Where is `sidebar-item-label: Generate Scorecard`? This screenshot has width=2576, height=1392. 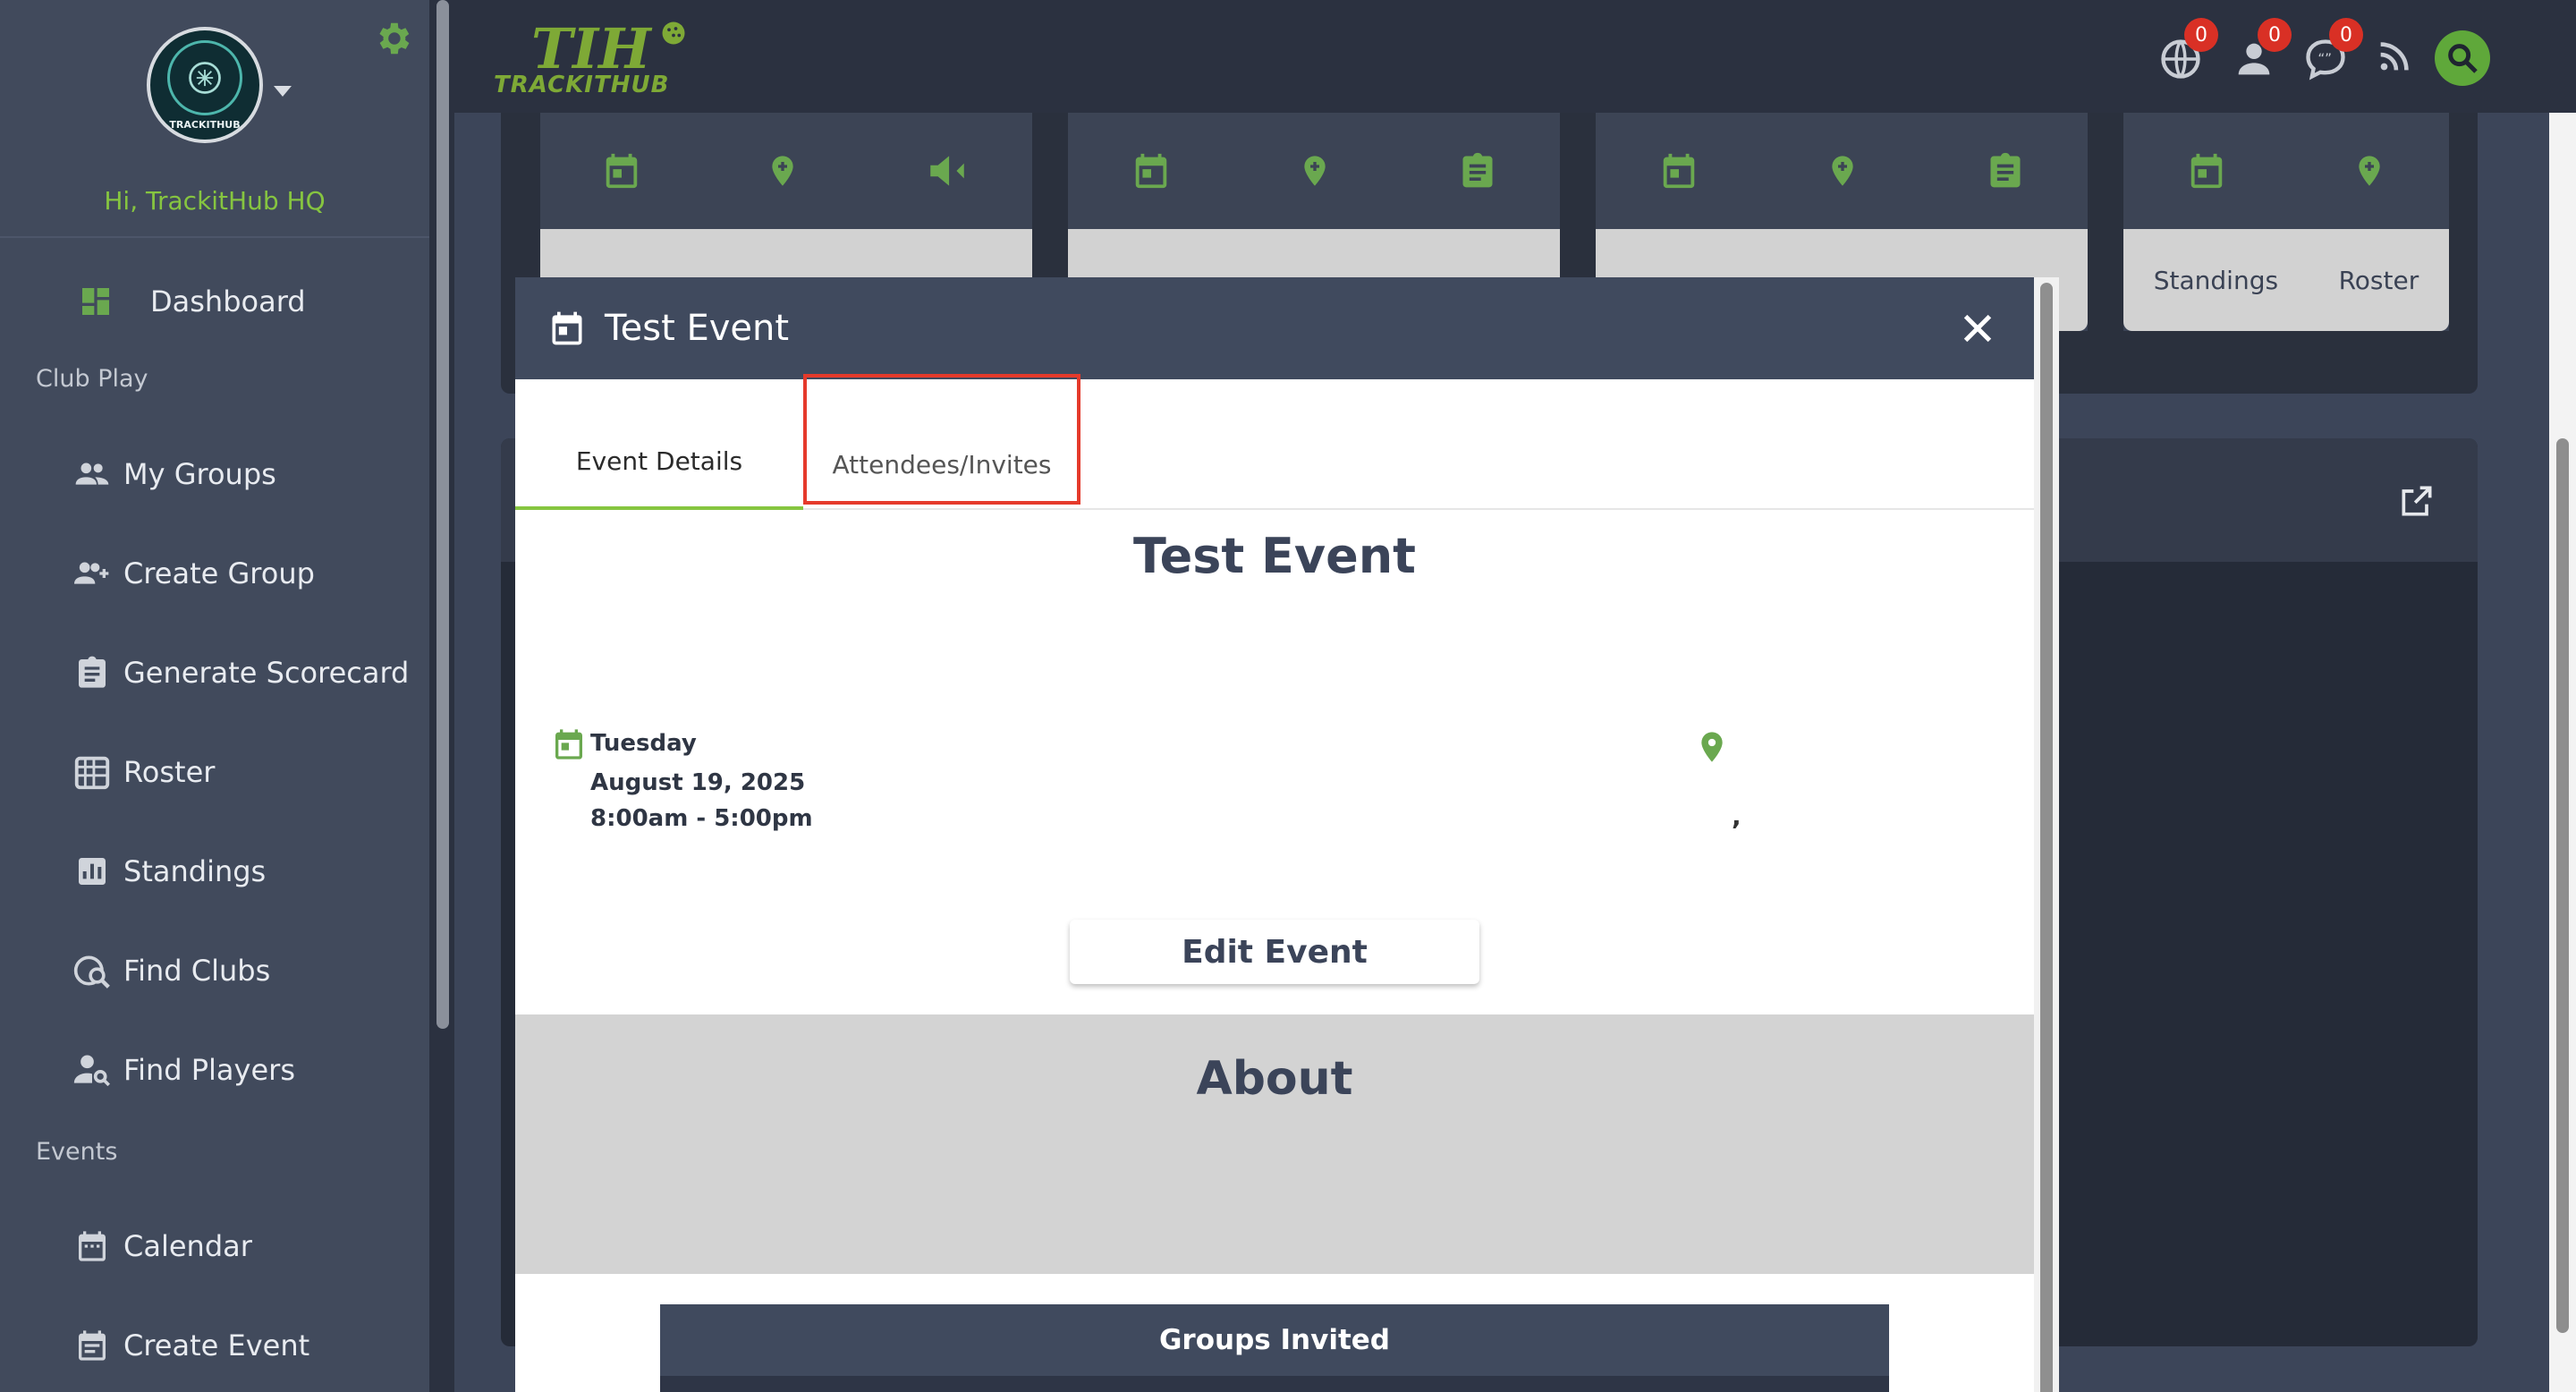 sidebar-item-label: Generate Scorecard is located at coordinates (266, 673).